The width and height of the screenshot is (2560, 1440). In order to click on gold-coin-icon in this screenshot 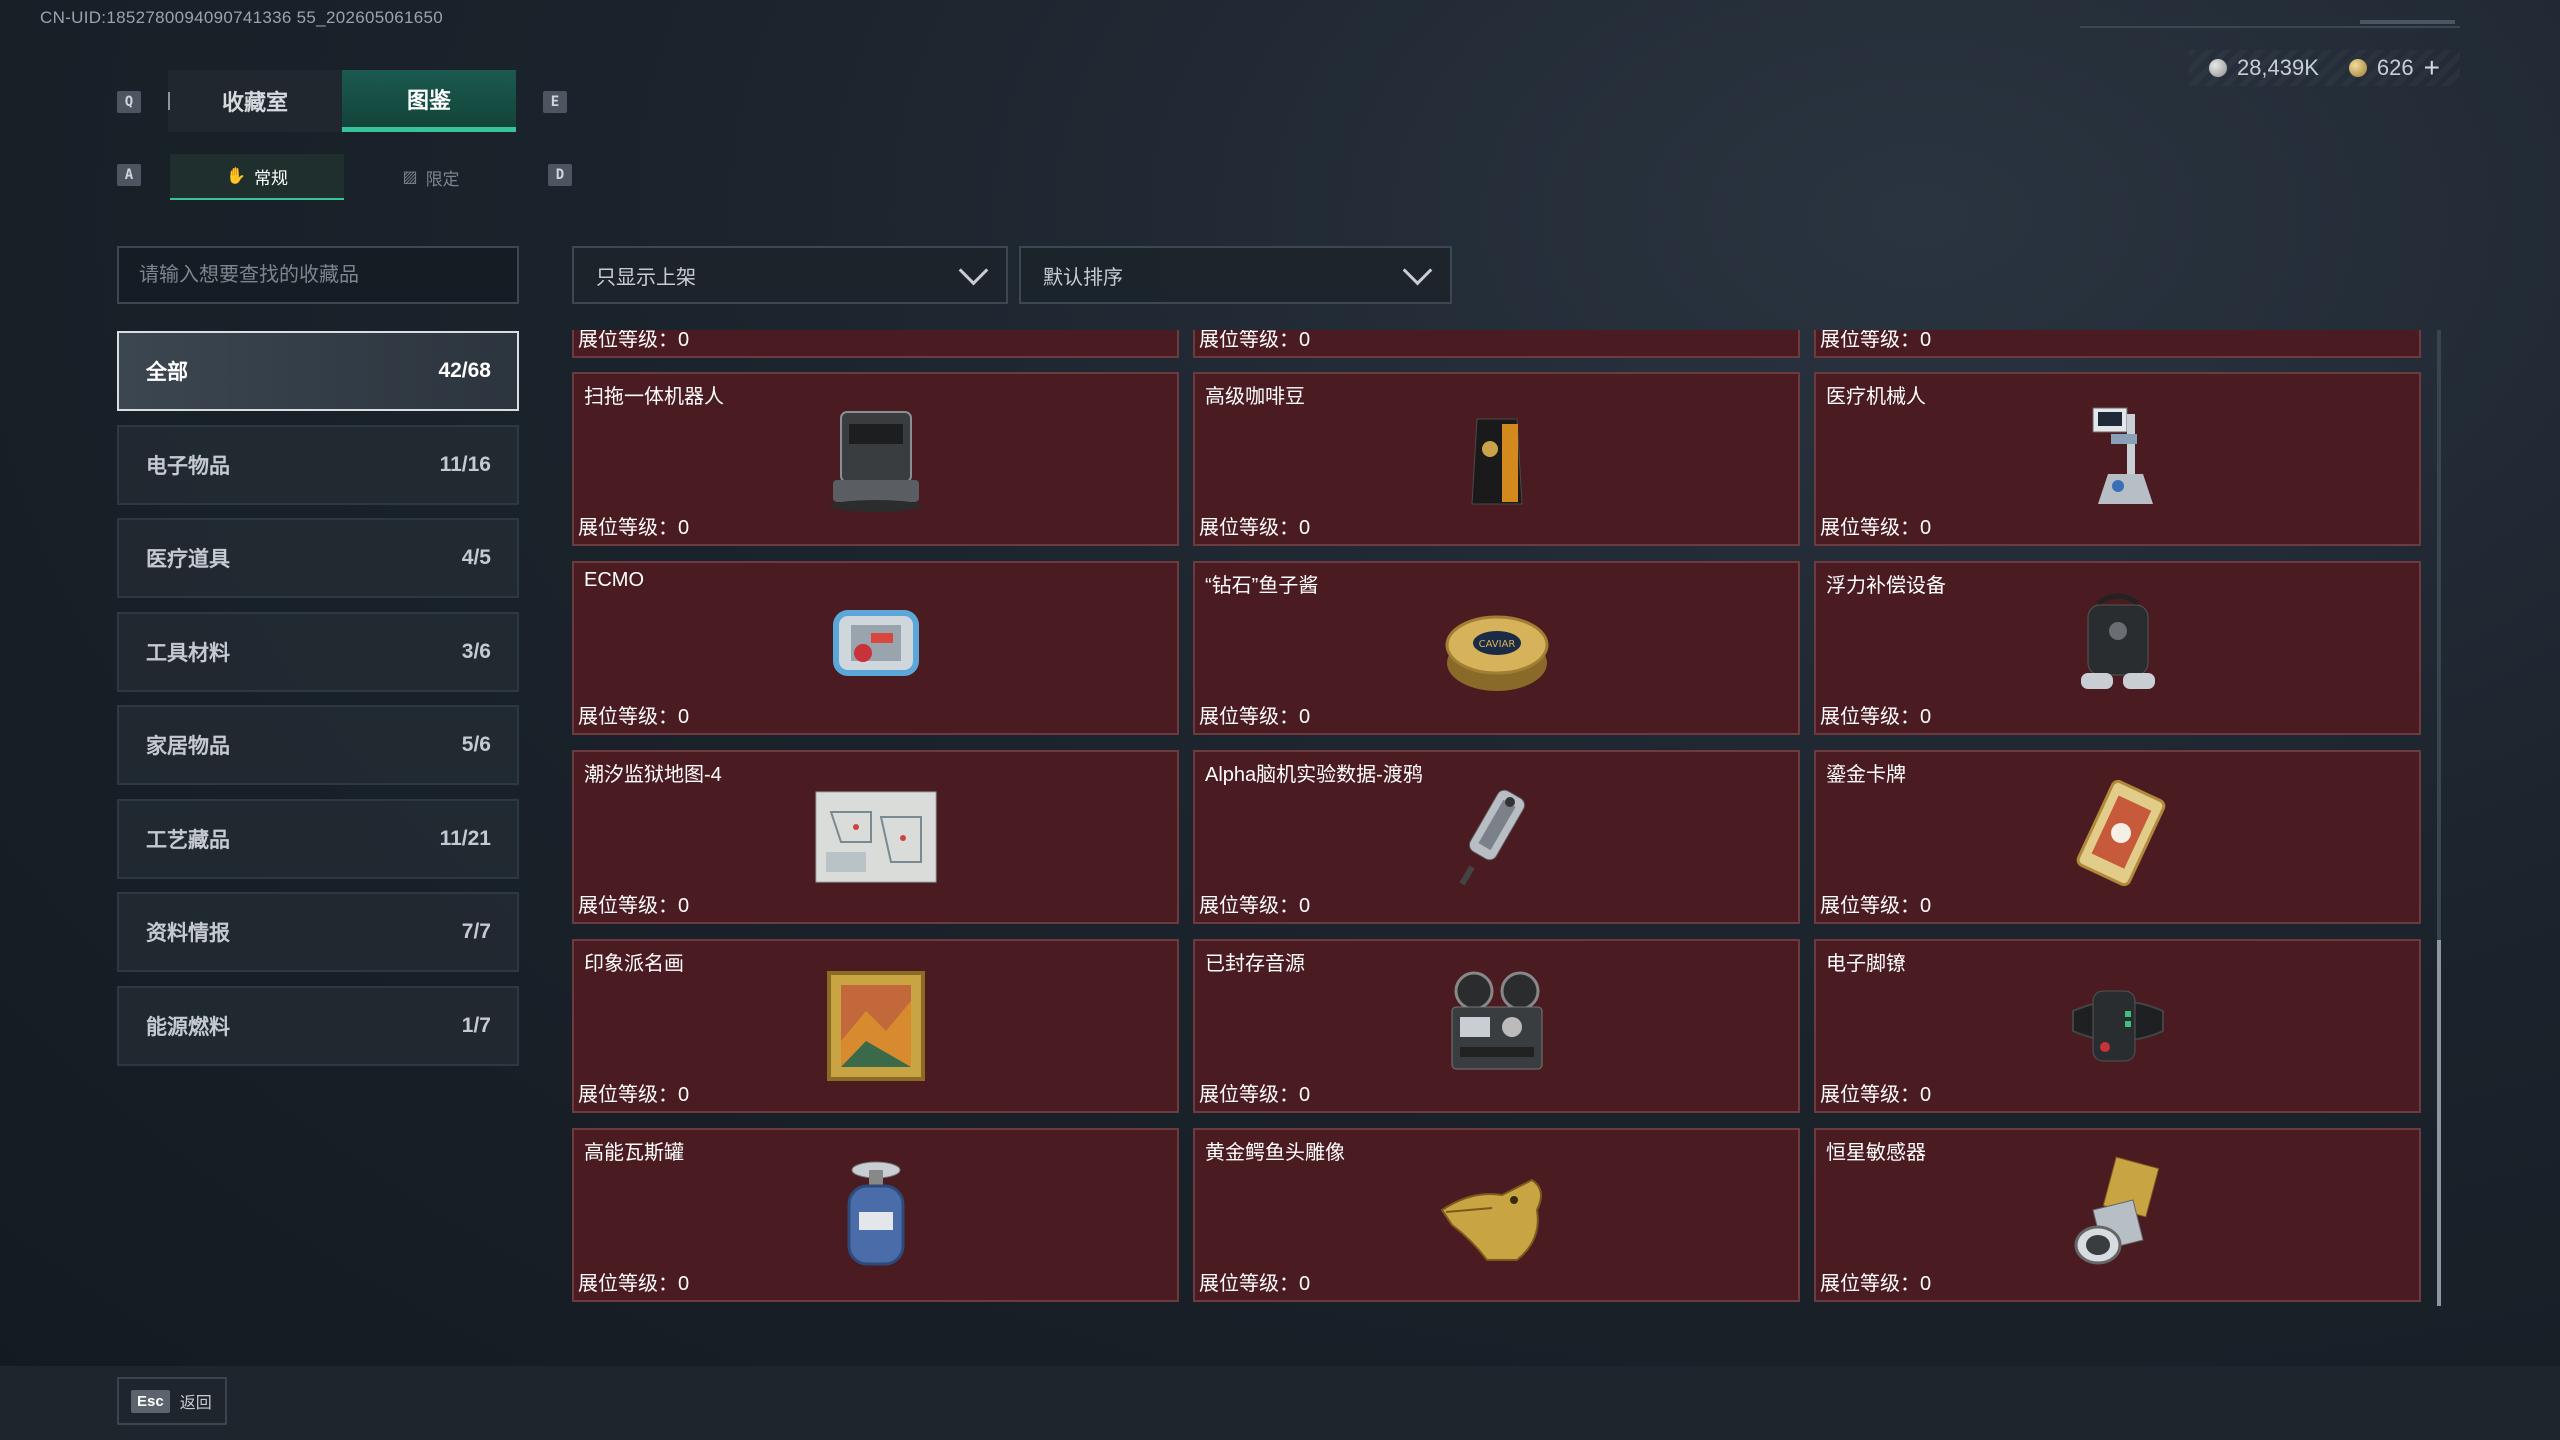, I will do `click(2357, 68)`.